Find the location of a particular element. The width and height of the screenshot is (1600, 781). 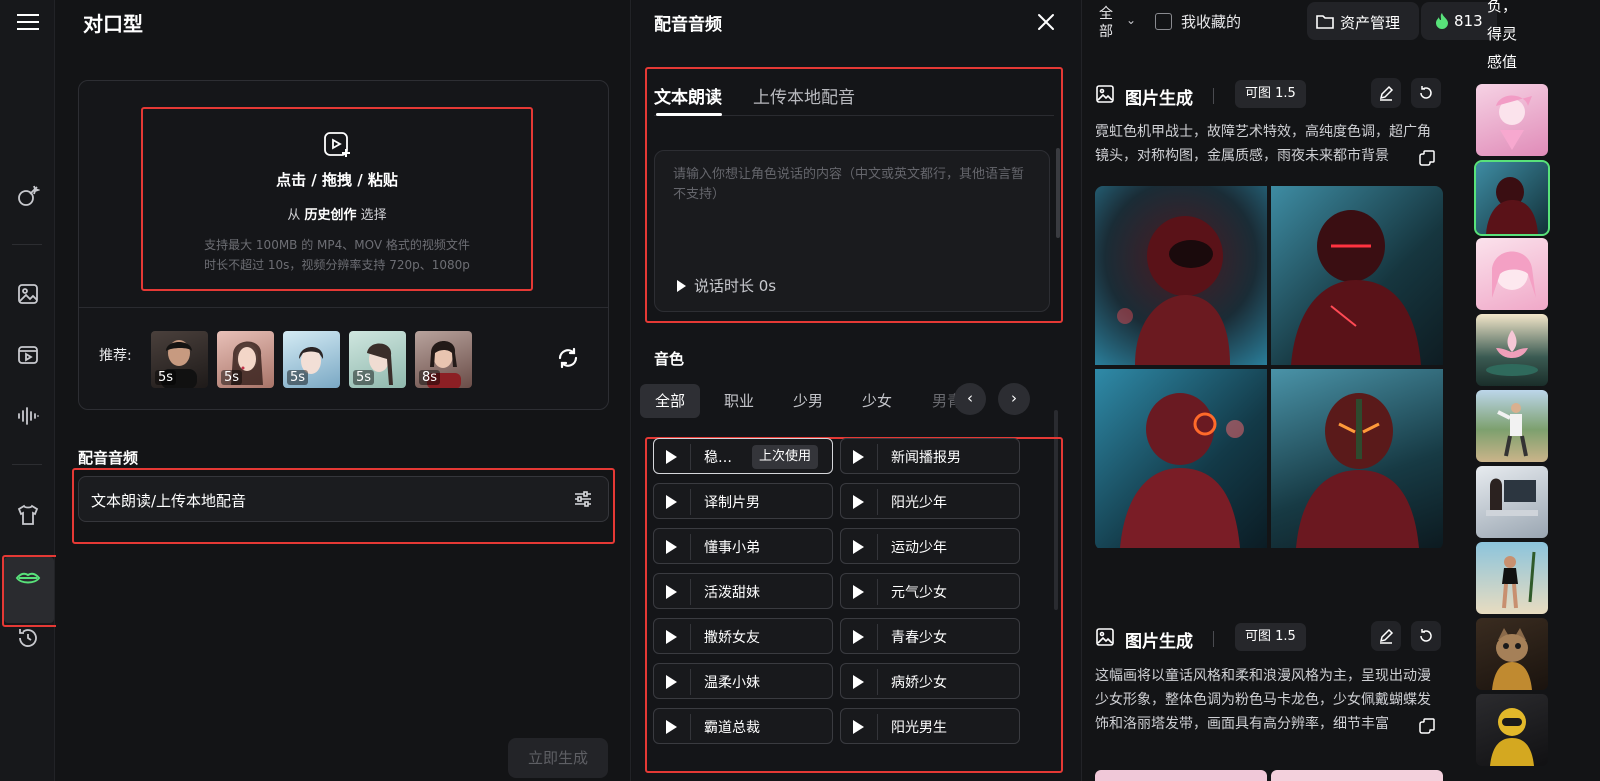

generation-title: 图片生成 is located at coordinates (1159, 99).